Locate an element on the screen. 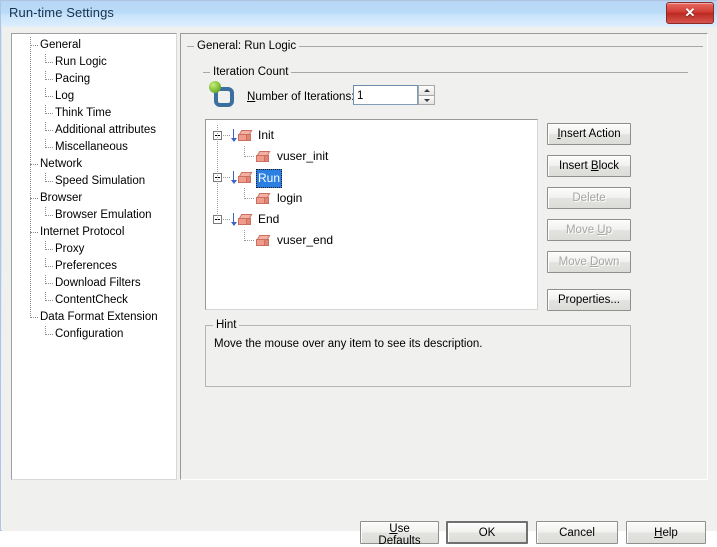  hint-group-label: Hint is located at coordinates (226, 325).